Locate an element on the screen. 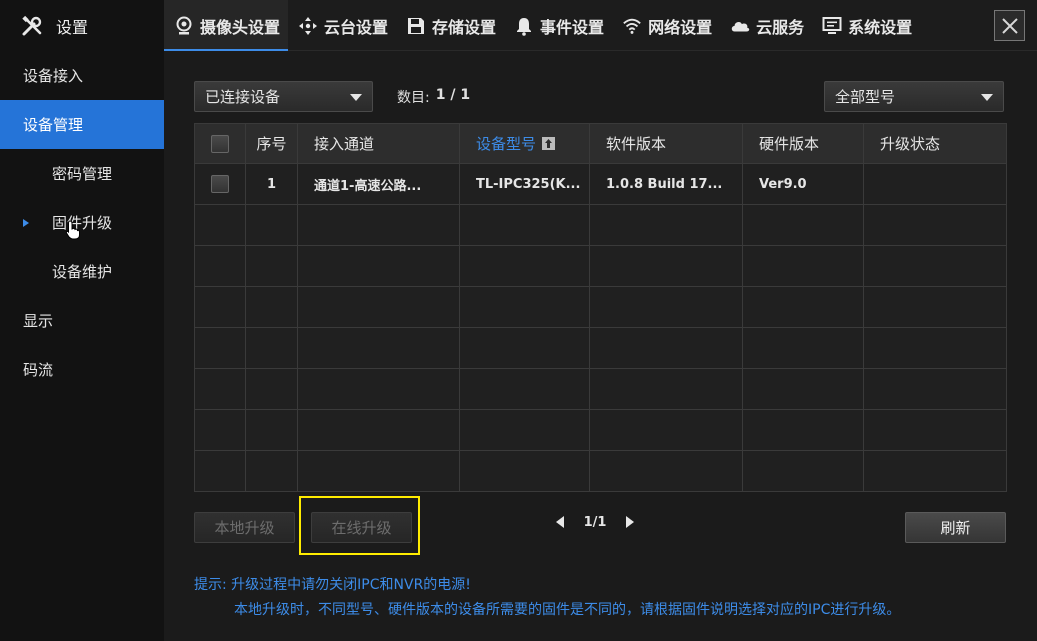 The height and width of the screenshot is (641, 1037). device-filter-value: 已连接设备 is located at coordinates (243, 97).